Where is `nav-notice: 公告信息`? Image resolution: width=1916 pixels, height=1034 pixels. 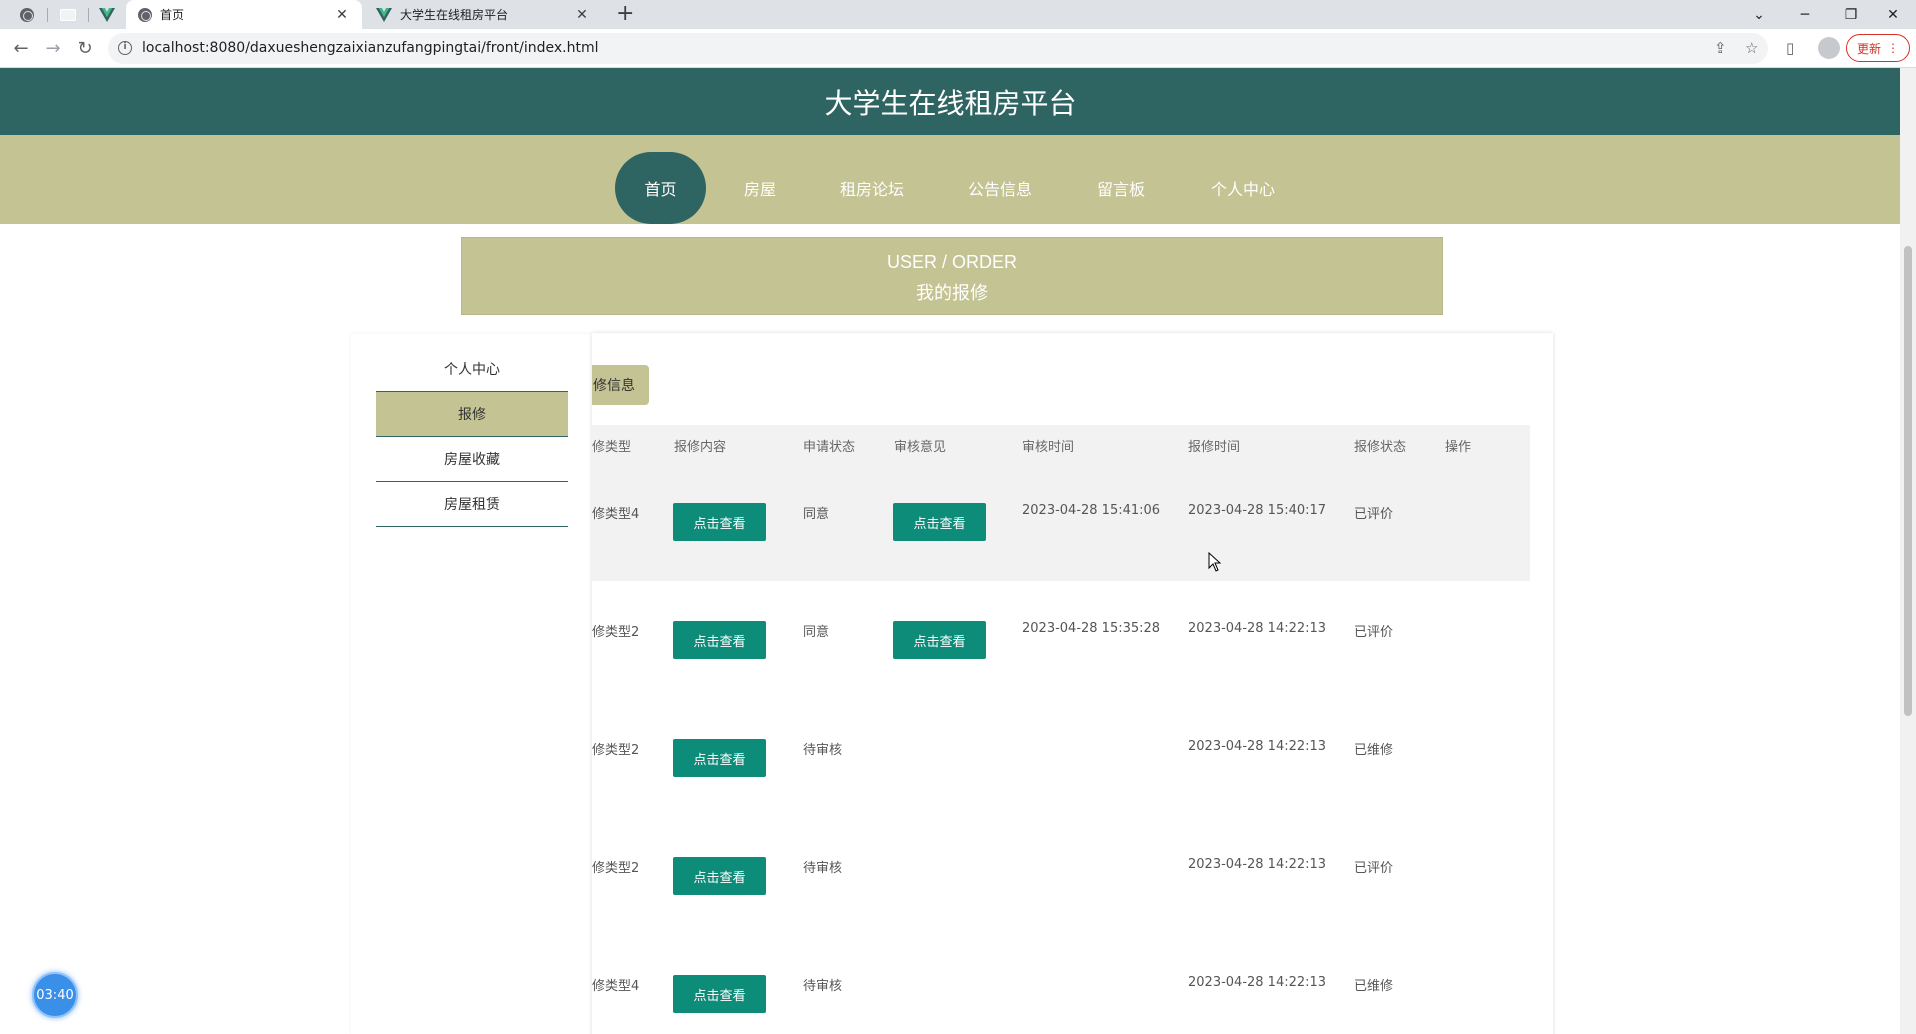 nav-notice: 公告信息 is located at coordinates (1000, 187).